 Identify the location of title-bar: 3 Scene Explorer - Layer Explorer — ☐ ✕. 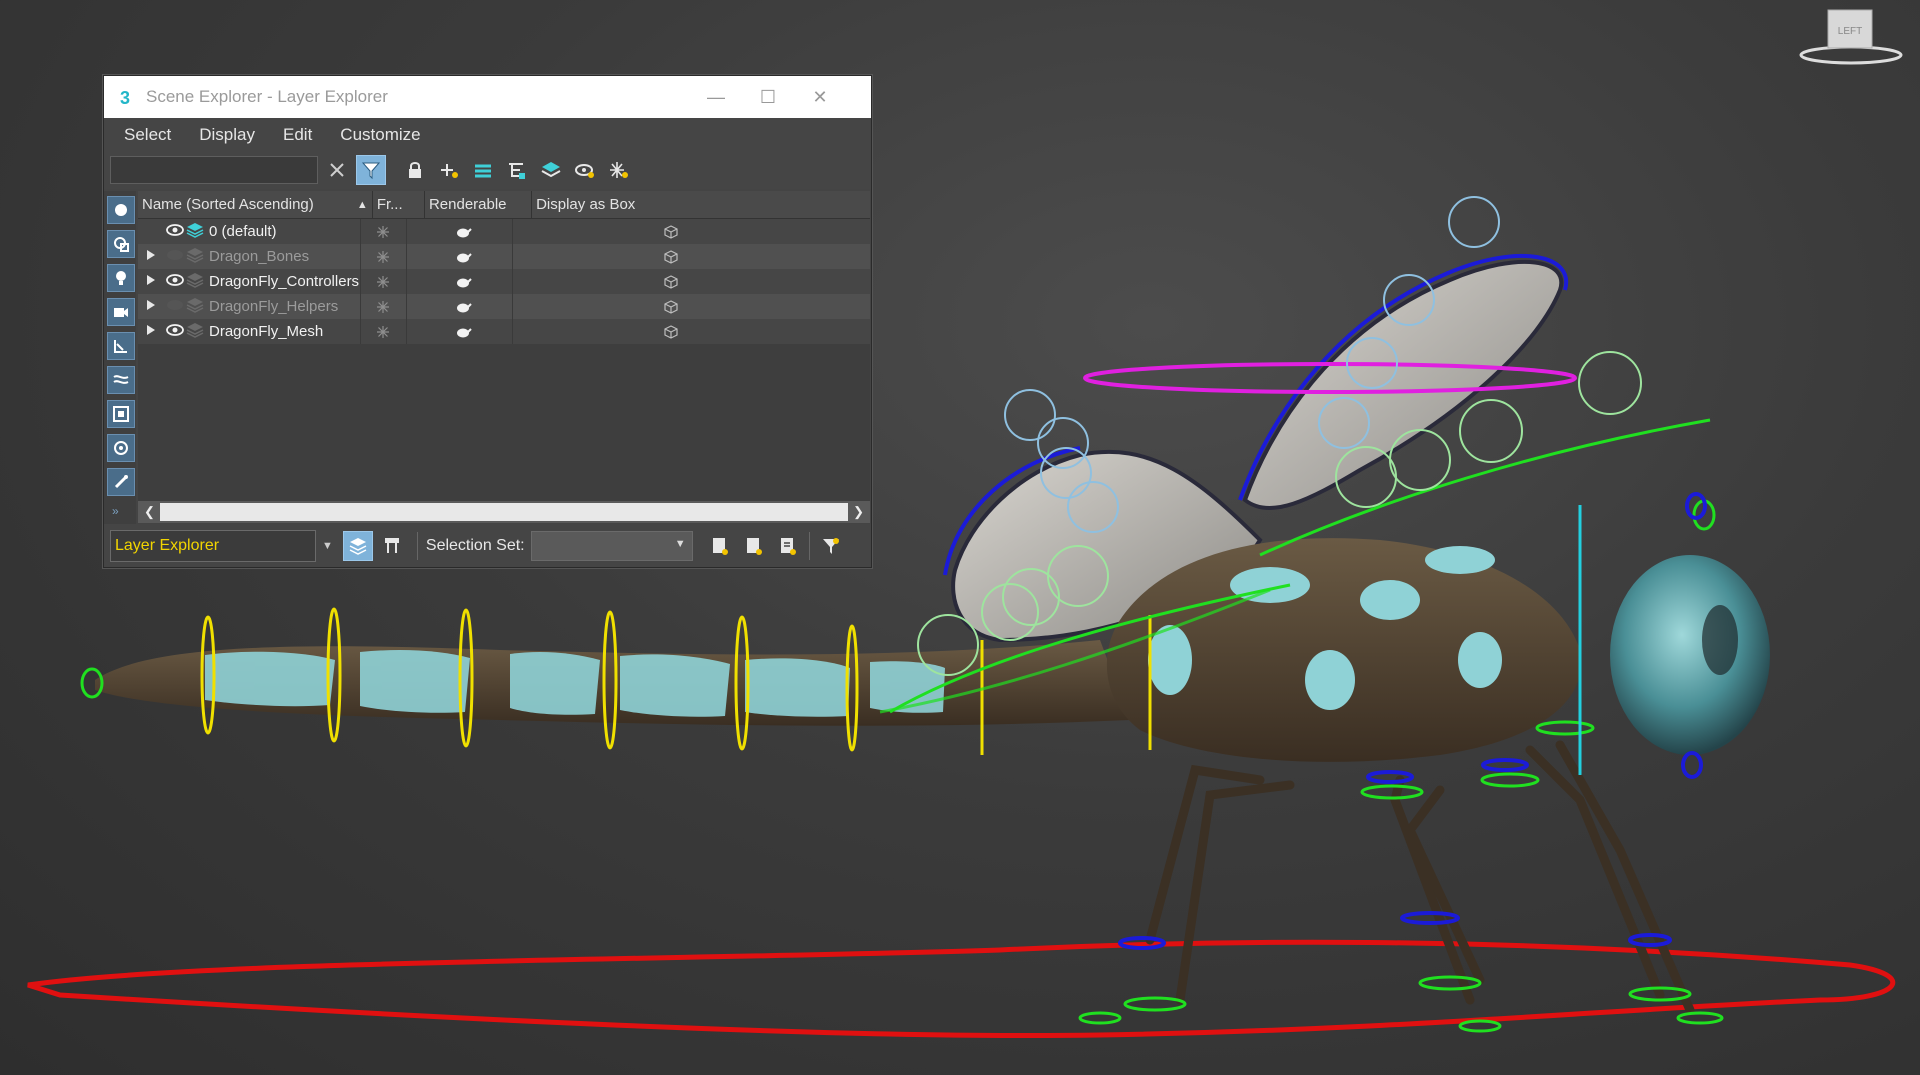
(487, 97).